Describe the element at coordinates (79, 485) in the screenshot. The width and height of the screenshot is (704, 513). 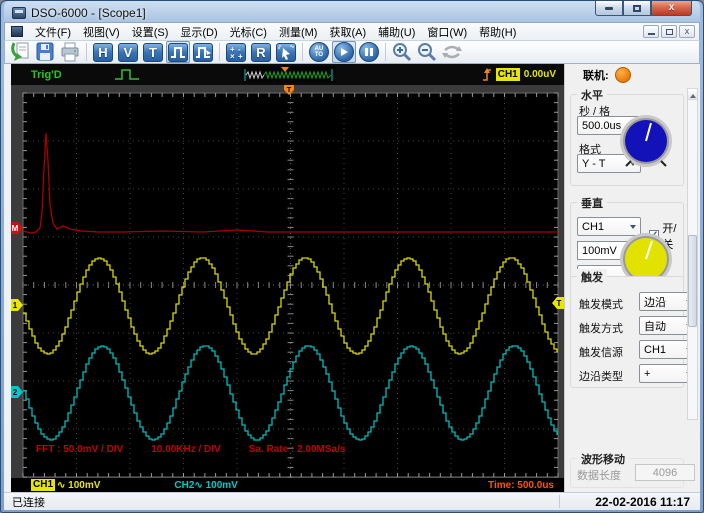
I see `ch1-scale: ∿ 100mV` at that location.